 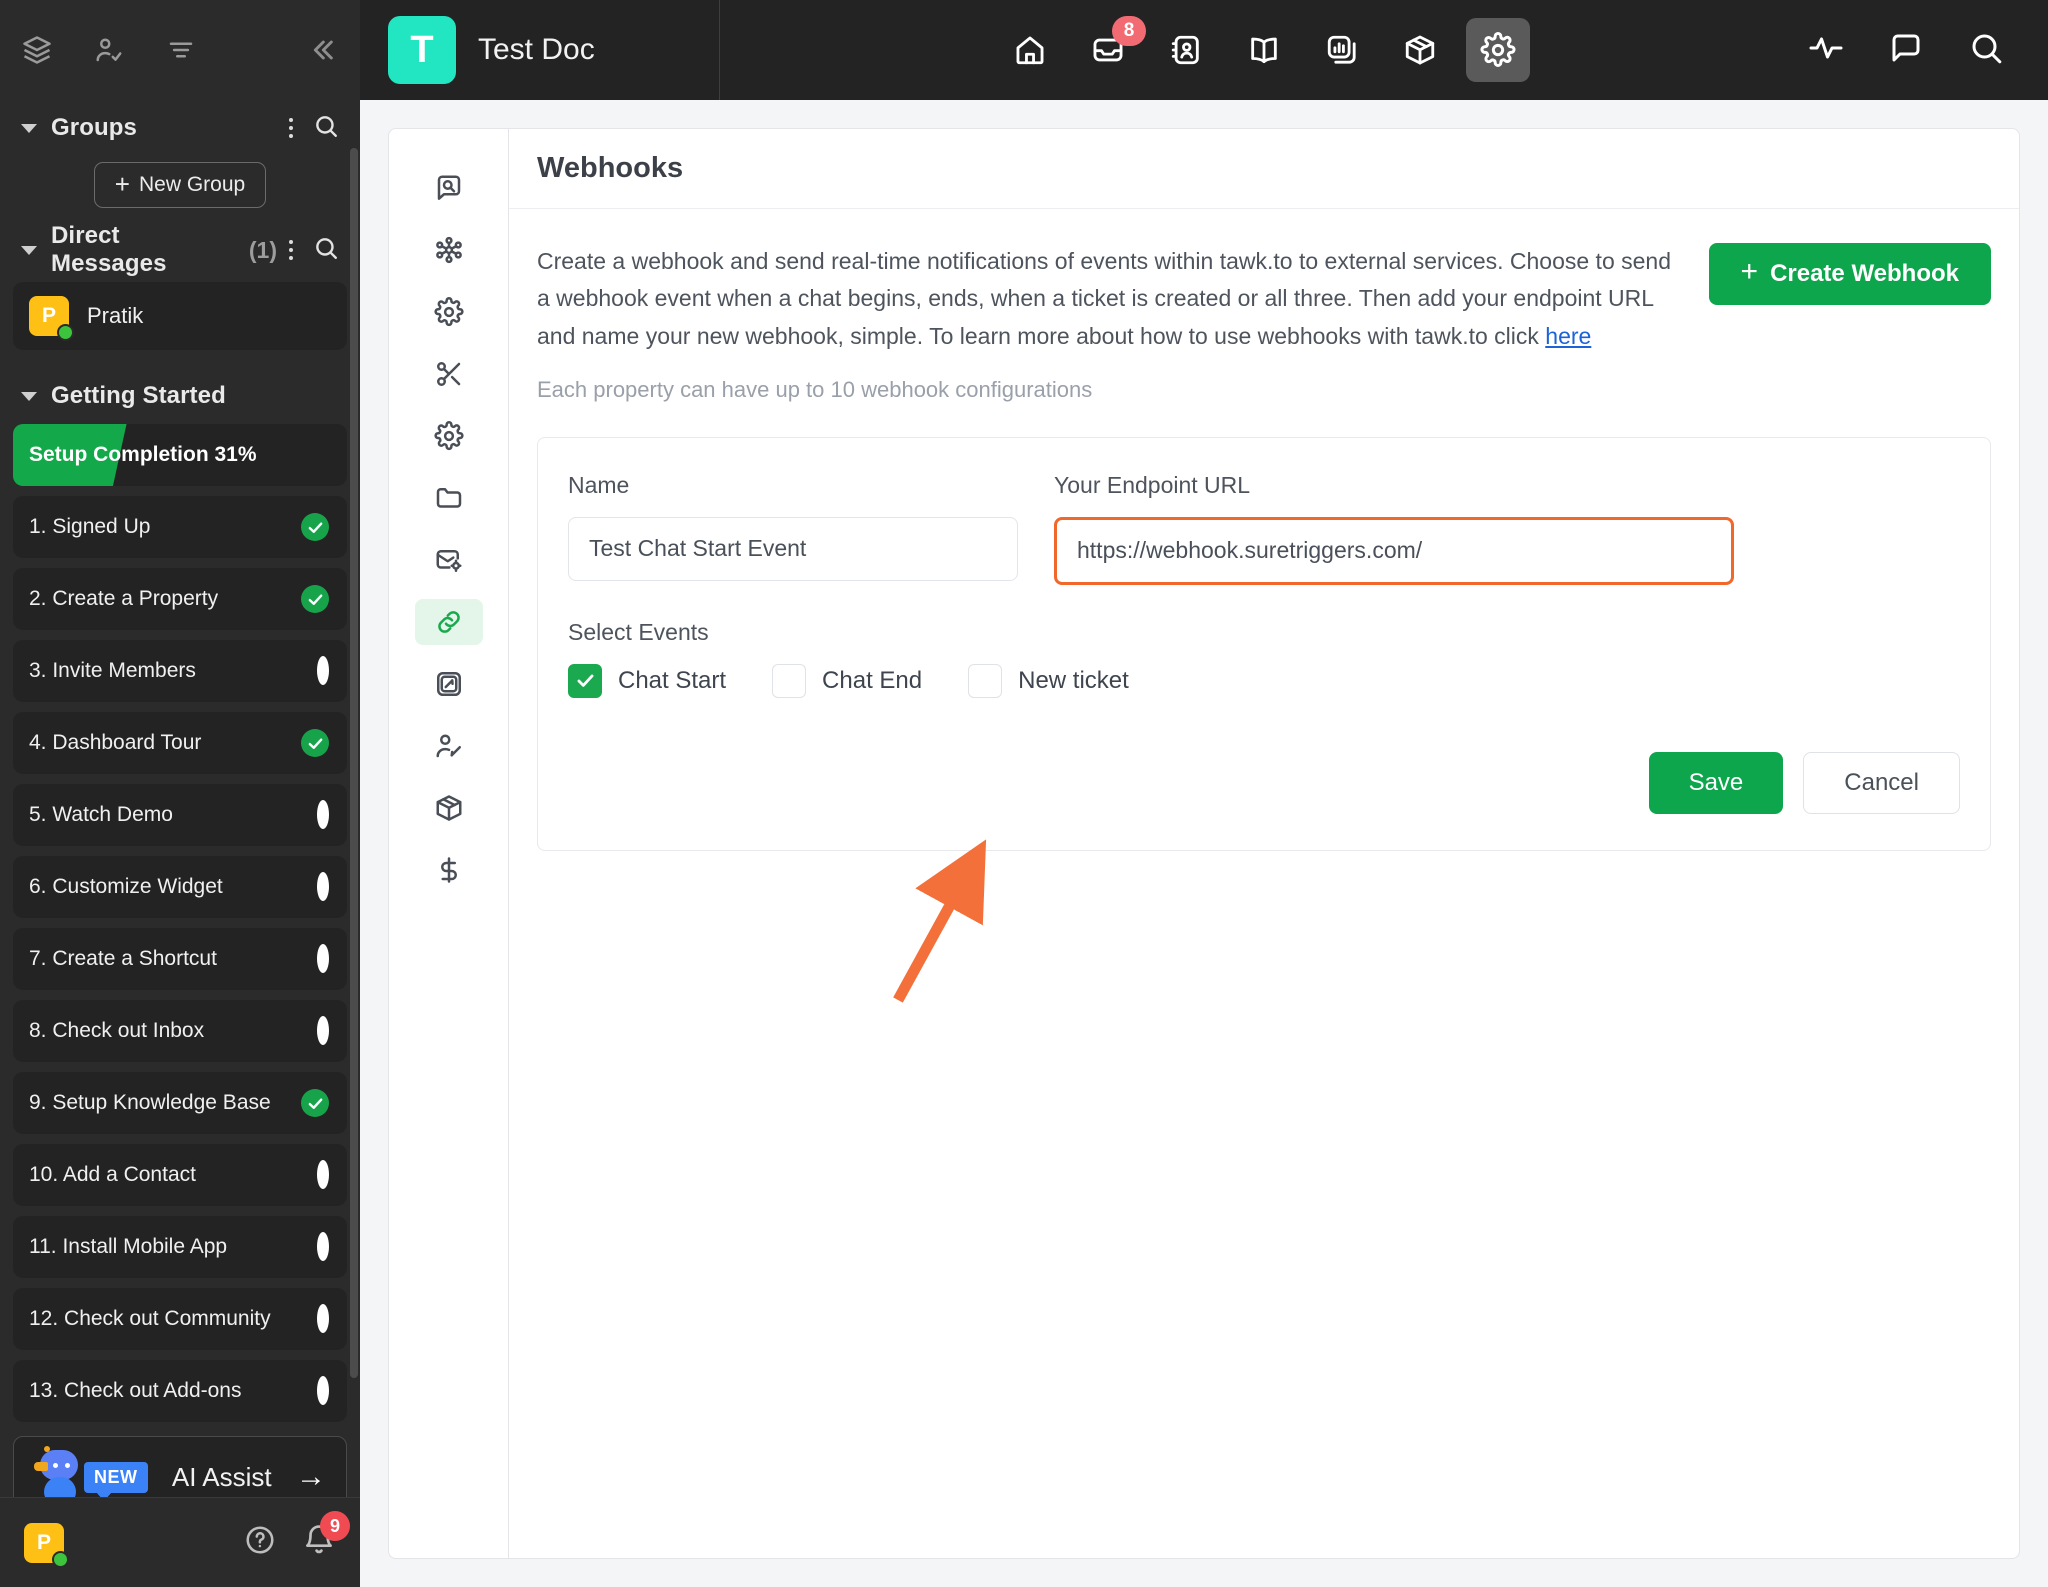 What do you see at coordinates (672, 680) in the screenshot?
I see `event-checkbox-label: Chat Start` at bounding box center [672, 680].